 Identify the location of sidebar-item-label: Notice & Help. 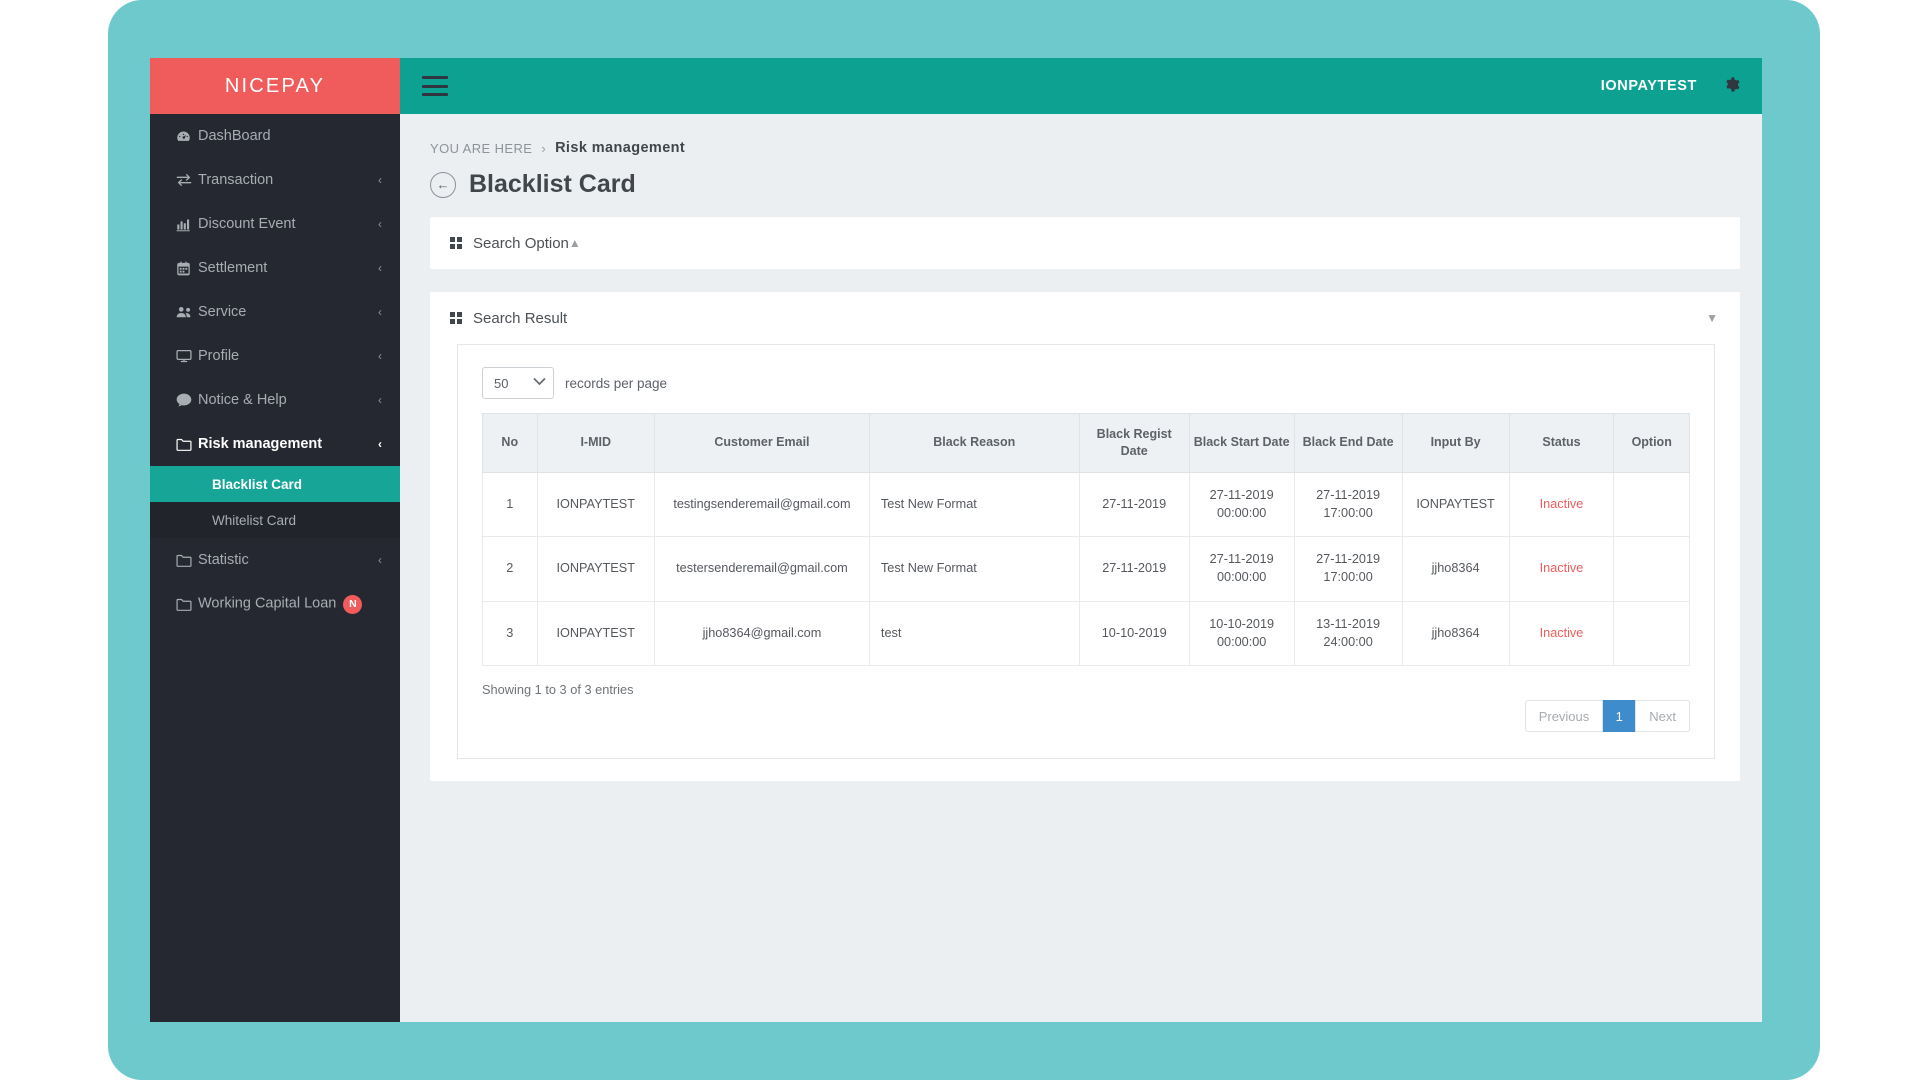
(242, 400).